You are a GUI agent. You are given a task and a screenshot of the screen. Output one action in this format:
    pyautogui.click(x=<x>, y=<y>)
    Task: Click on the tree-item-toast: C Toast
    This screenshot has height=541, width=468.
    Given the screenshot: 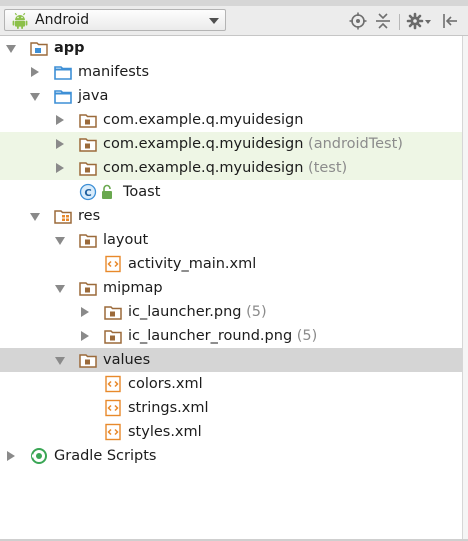 What is the action you would take?
    pyautogui.click(x=231, y=192)
    